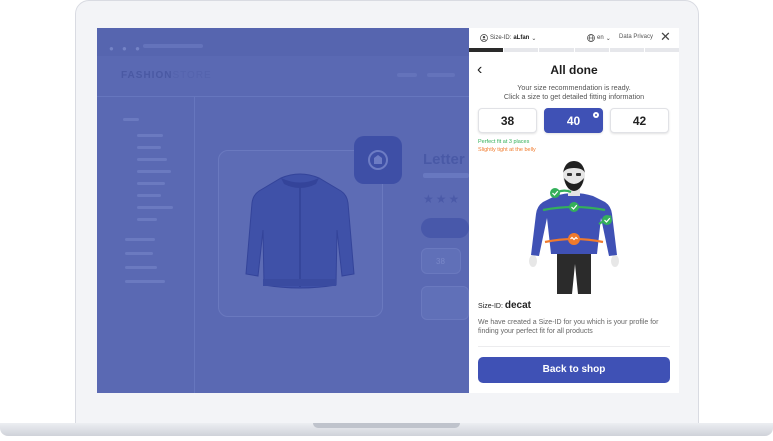 Image resolution: width=773 pixels, height=441 pixels. Describe the element at coordinates (446, 175) in the screenshot. I see `product-subtitle` at that location.